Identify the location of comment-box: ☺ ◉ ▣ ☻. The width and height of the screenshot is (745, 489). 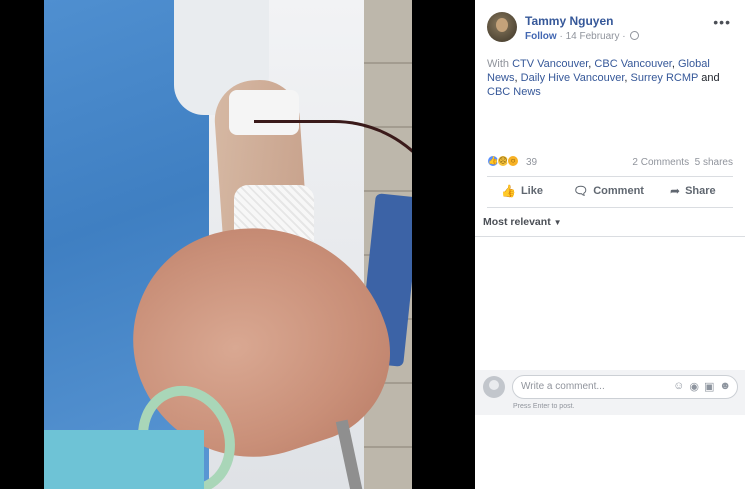
(625, 387).